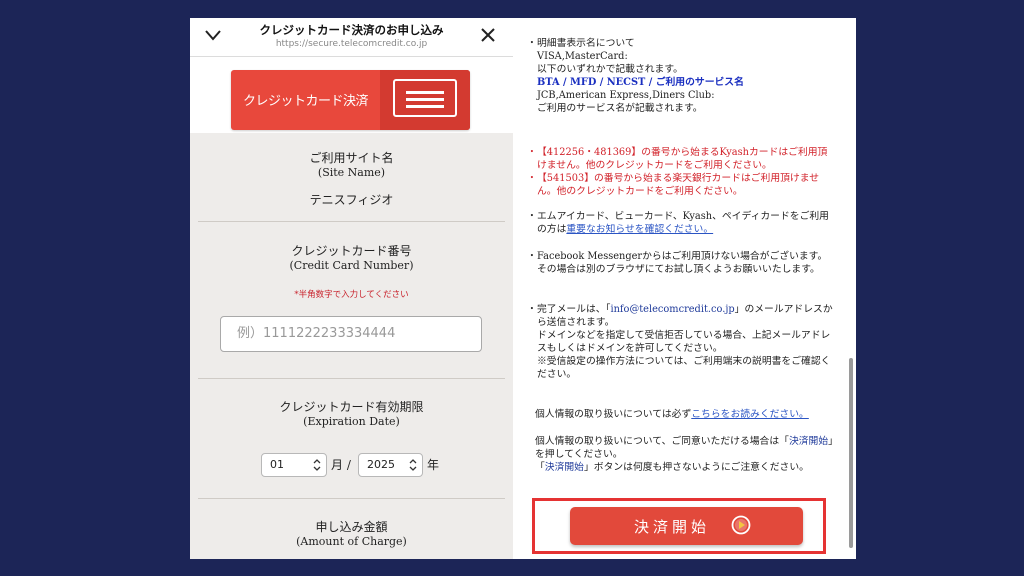 This screenshot has width=1024, height=576. What do you see at coordinates (433, 465) in the screenshot?
I see `year-unit: 年` at bounding box center [433, 465].